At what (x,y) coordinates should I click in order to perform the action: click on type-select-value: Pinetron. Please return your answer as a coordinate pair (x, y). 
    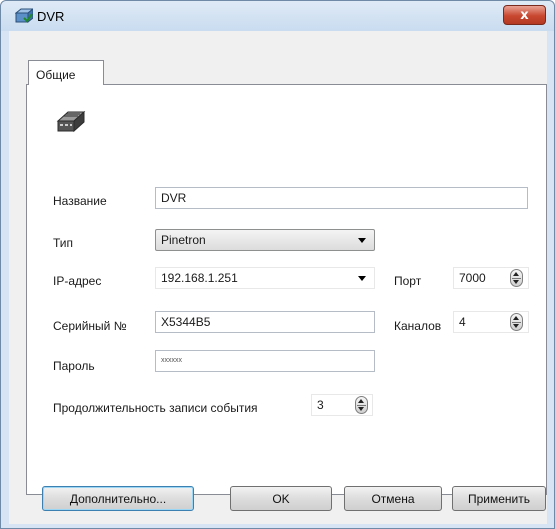
    Looking at the image, I should click on (183, 240).